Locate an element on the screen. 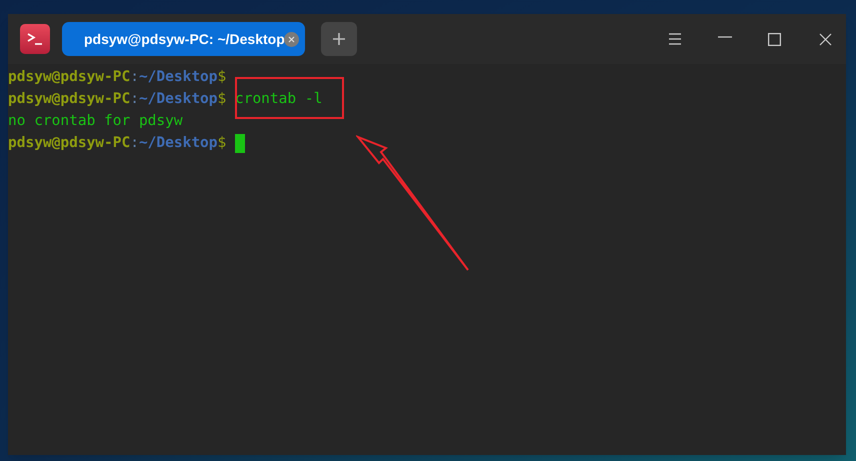 The image size is (856, 461). plus-icon is located at coordinates (339, 39).